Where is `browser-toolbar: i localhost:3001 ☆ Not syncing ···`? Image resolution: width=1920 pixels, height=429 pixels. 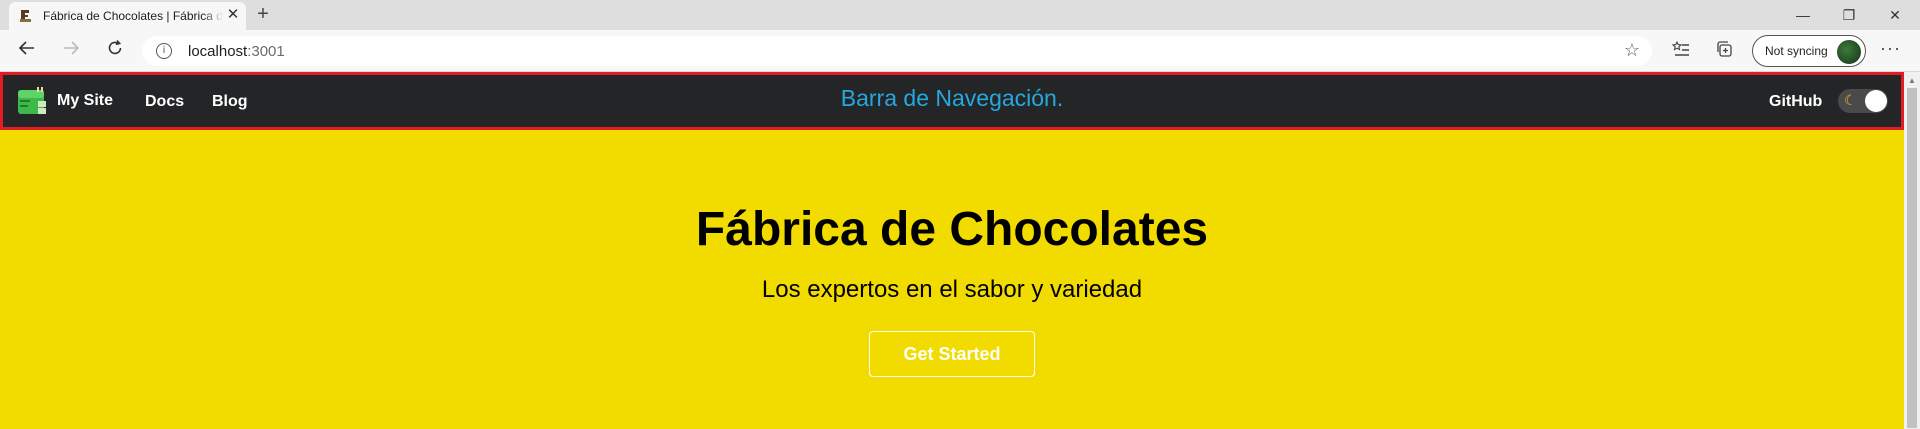
browser-toolbar: i localhost:3001 ☆ Not syncing ··· is located at coordinates (960, 51).